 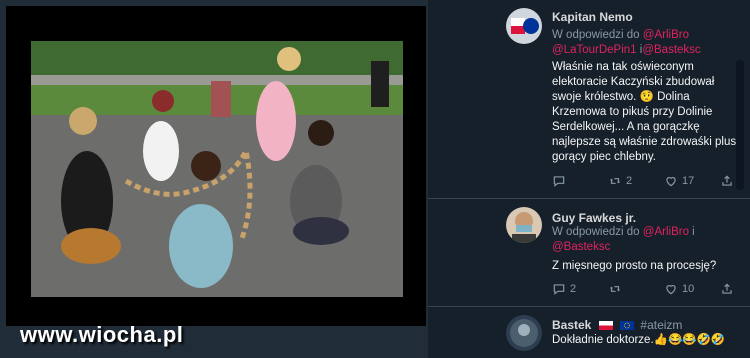 I want to click on hashtag: #ateizm, so click(x=661, y=325).